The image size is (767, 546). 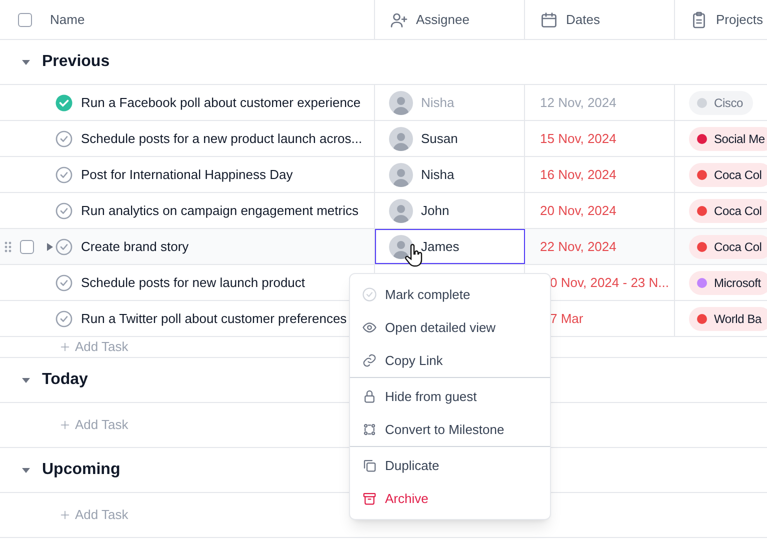 I want to click on column-header: Name, so click(x=67, y=20).